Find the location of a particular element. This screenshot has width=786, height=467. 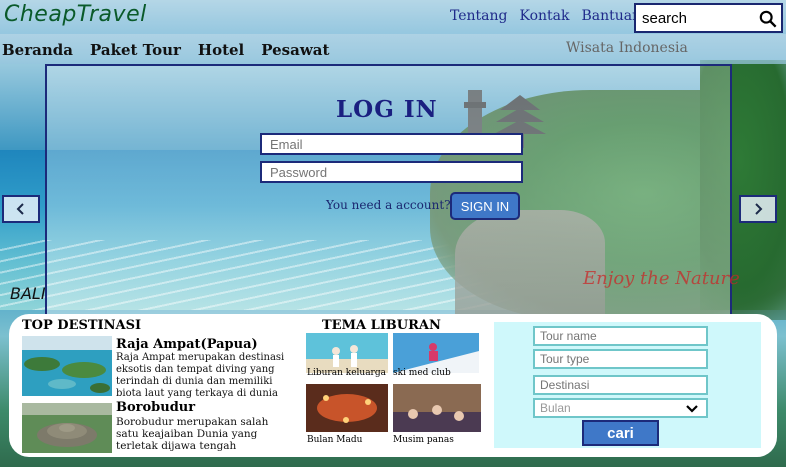

summer-image is located at coordinates (437, 408).